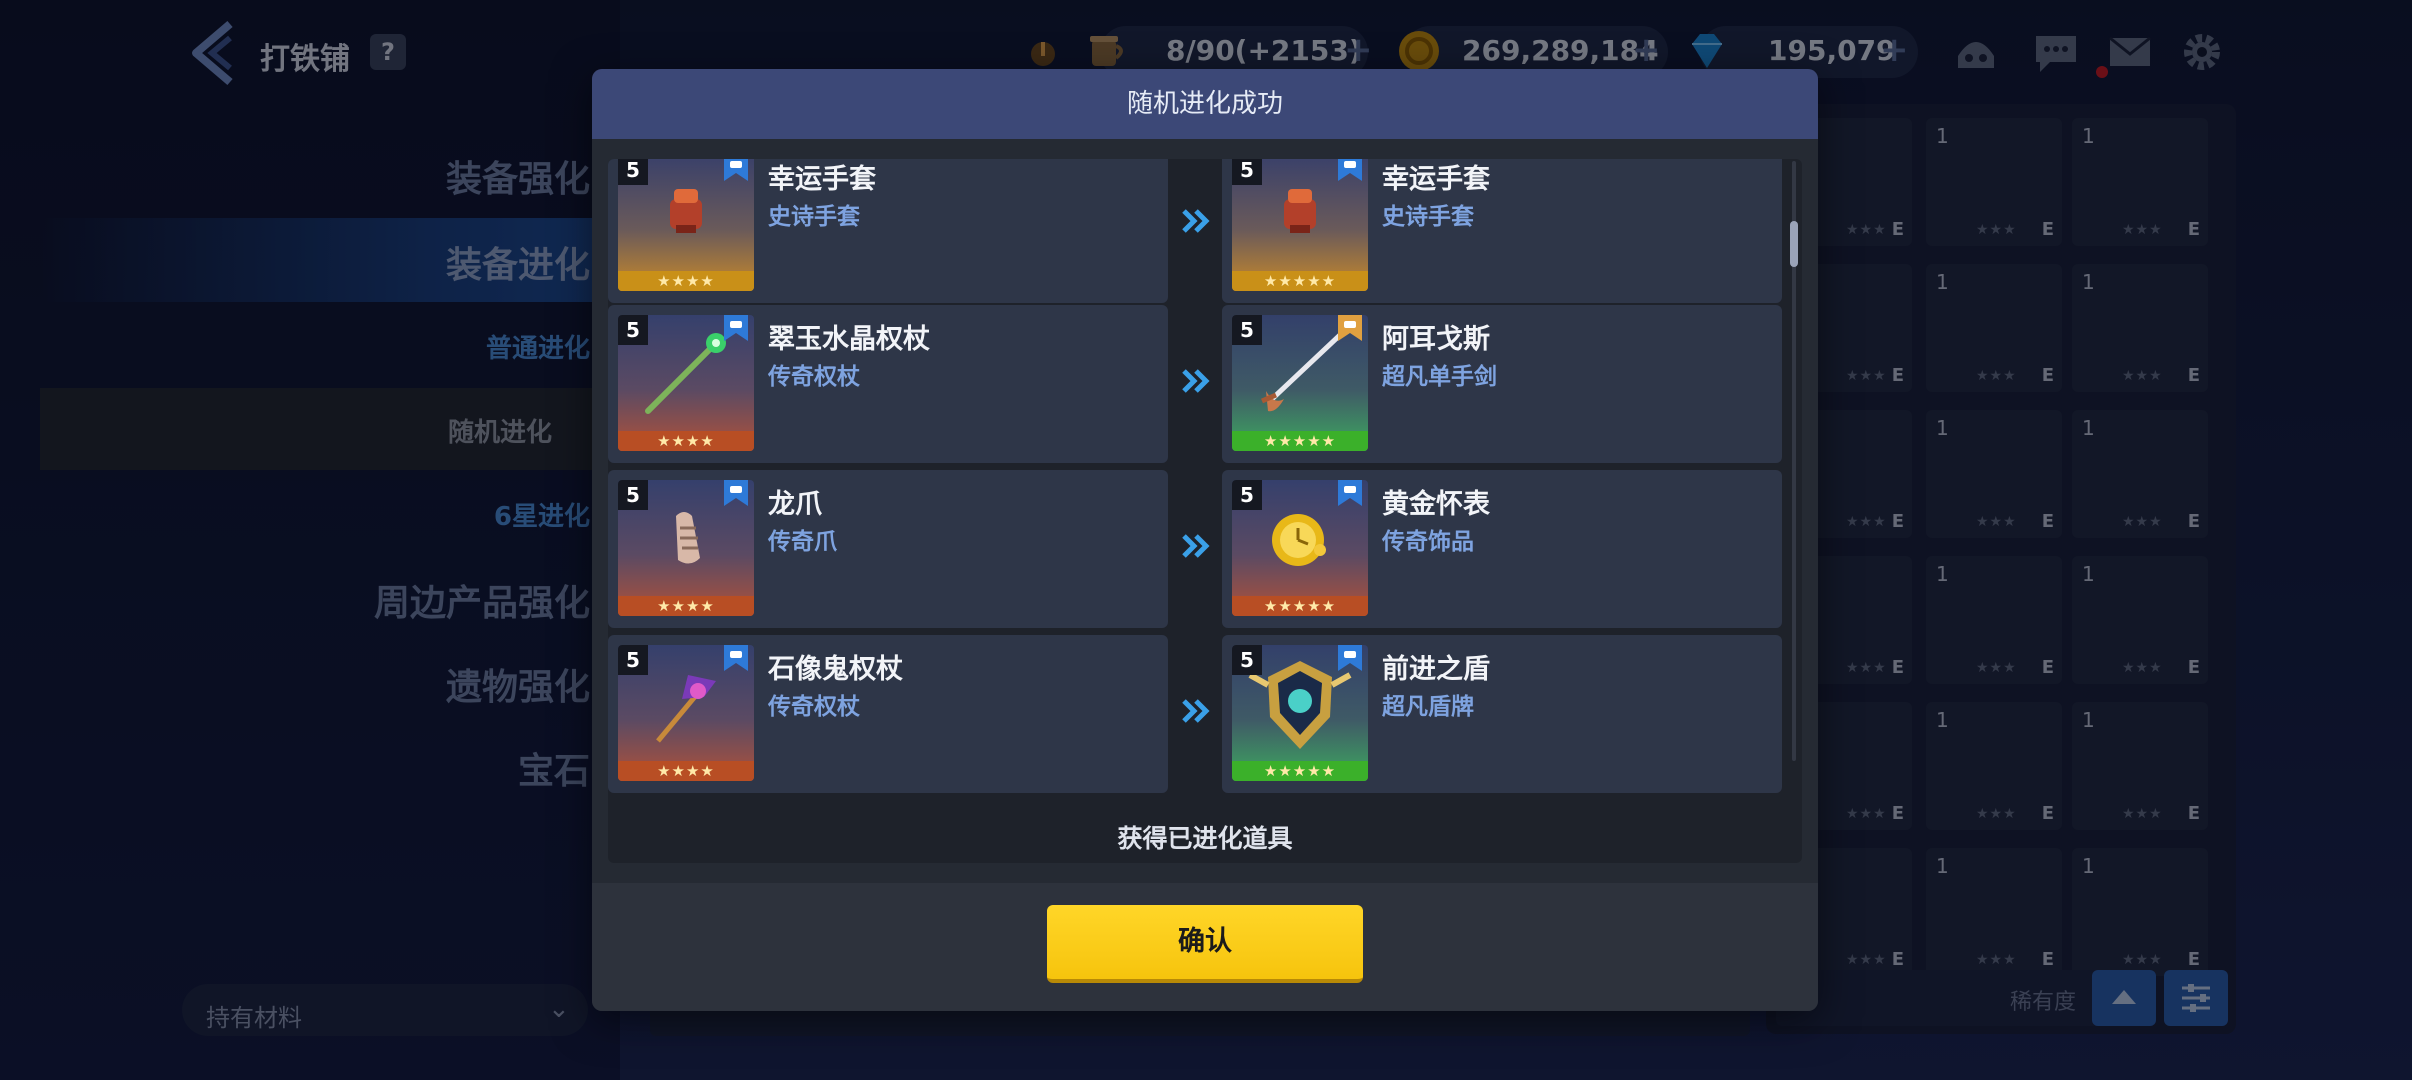  I want to click on item-card-after: 5 ★★★★★ 幸运手套史诗手套, so click(1502, 231).